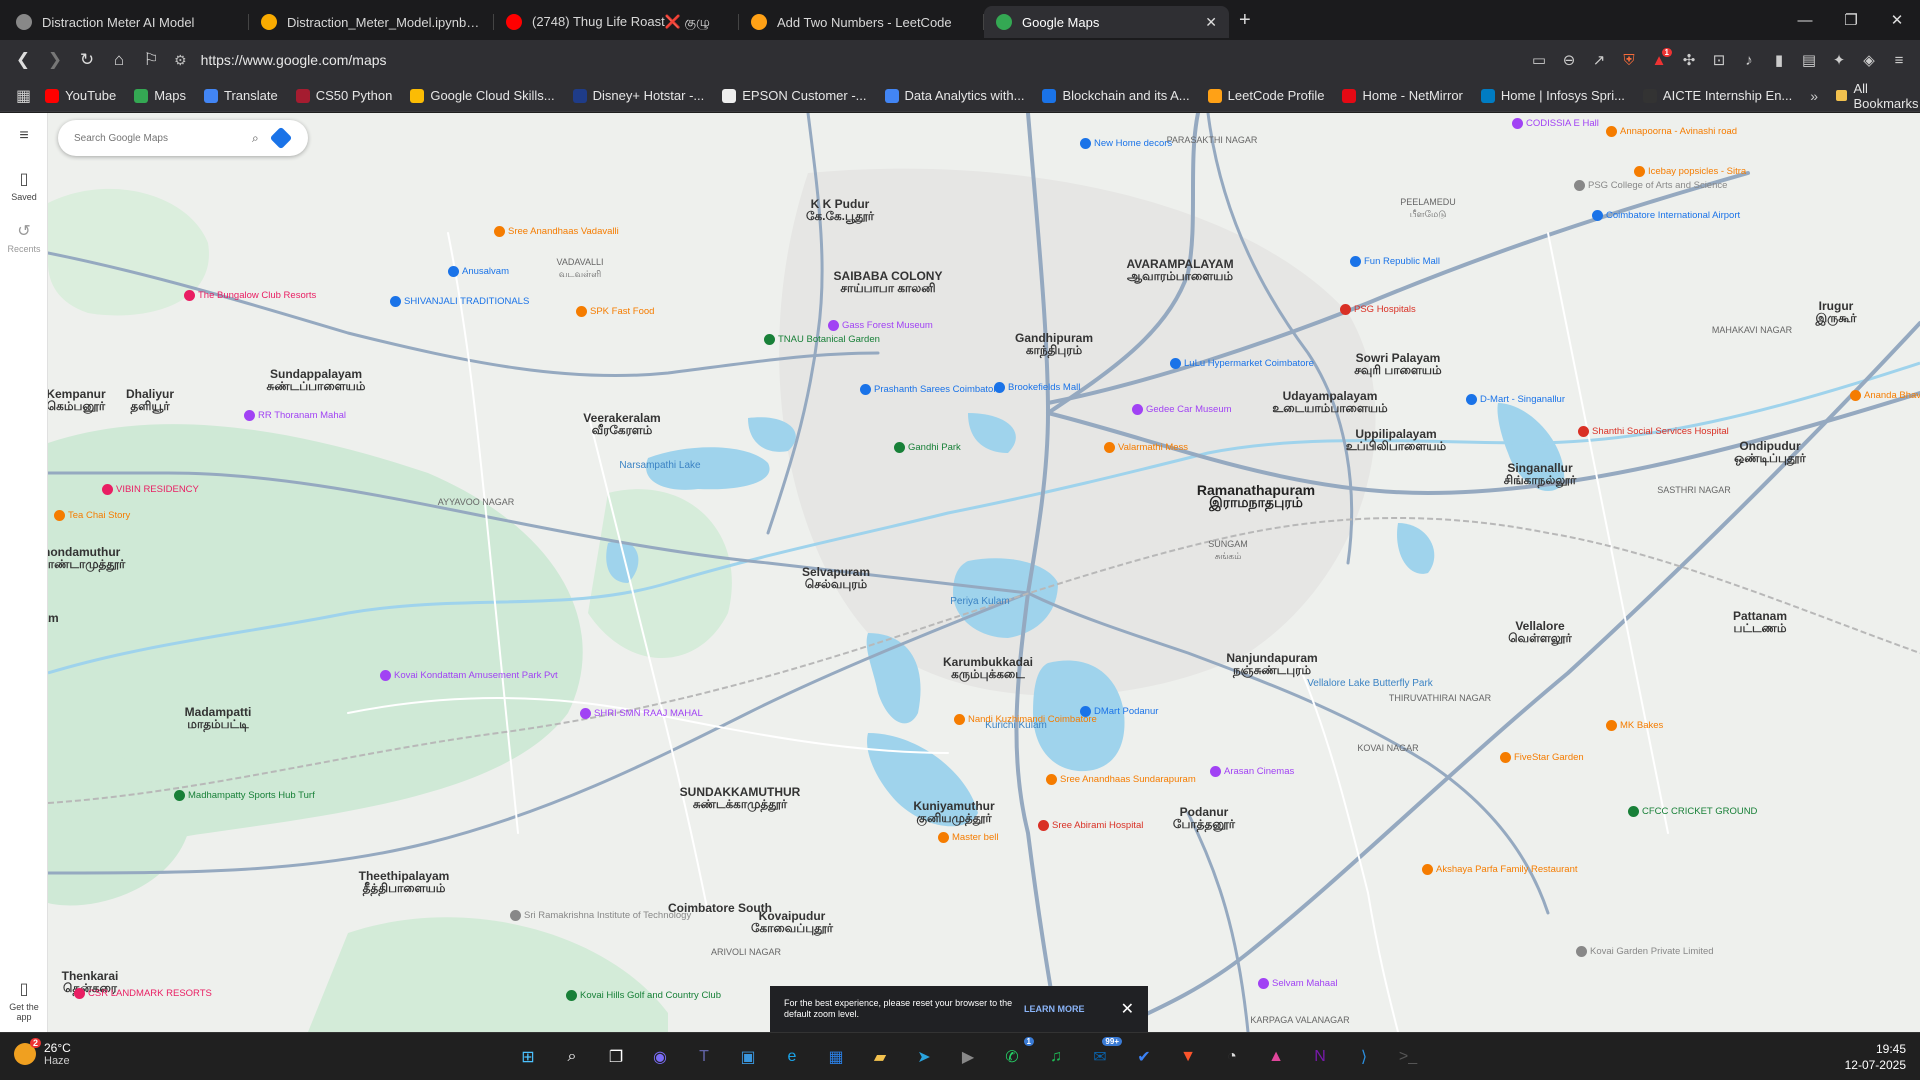 The height and width of the screenshot is (1080, 1920). What do you see at coordinates (1364, 1057) in the screenshot?
I see `vscode-icon: ⟩` at bounding box center [1364, 1057].